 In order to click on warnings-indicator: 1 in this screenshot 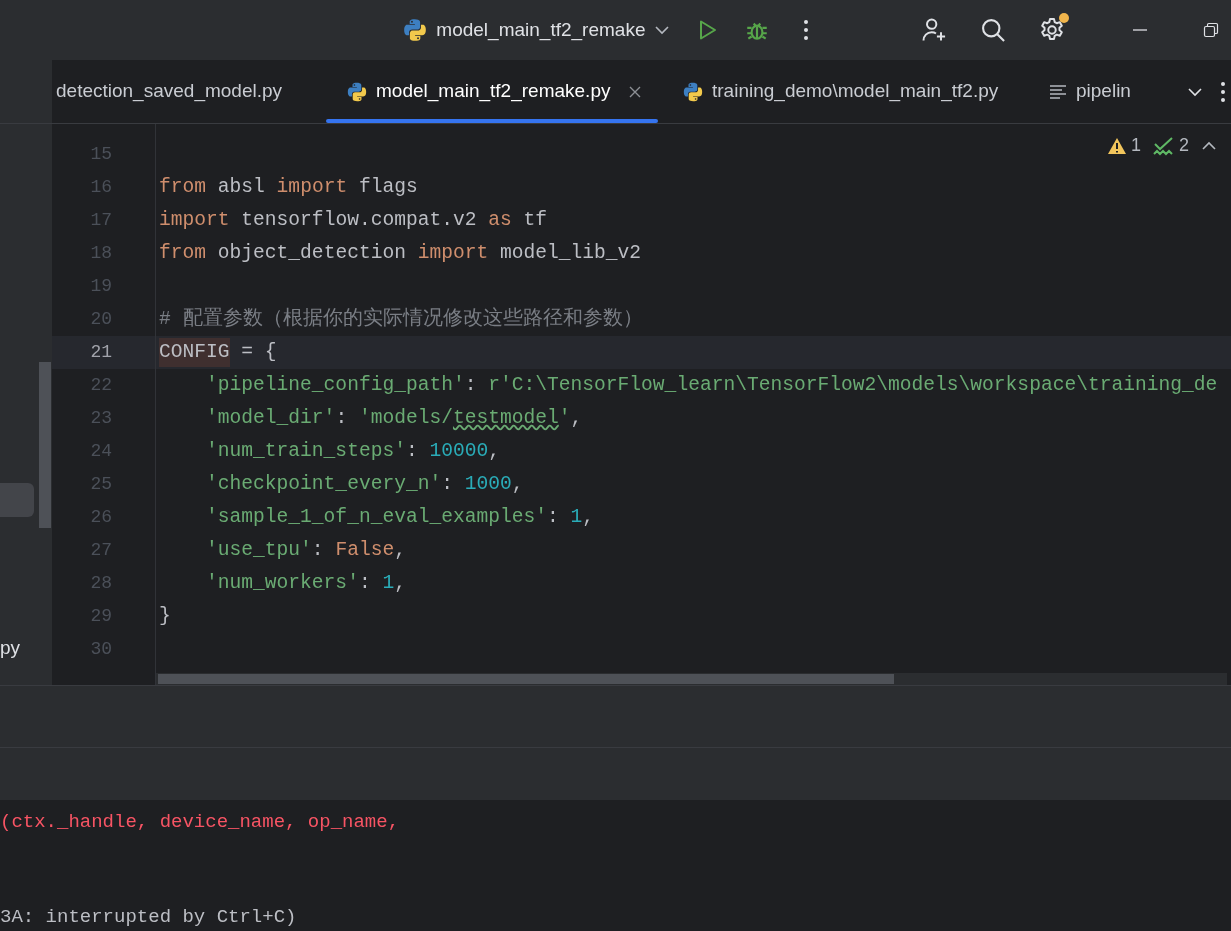, I will do `click(1123, 145)`.